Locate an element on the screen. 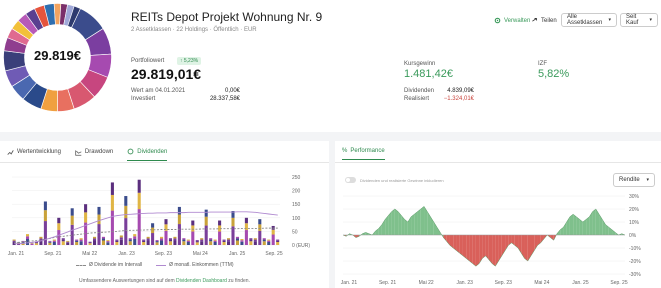  izf-value: 5,82% is located at coordinates (554, 74).